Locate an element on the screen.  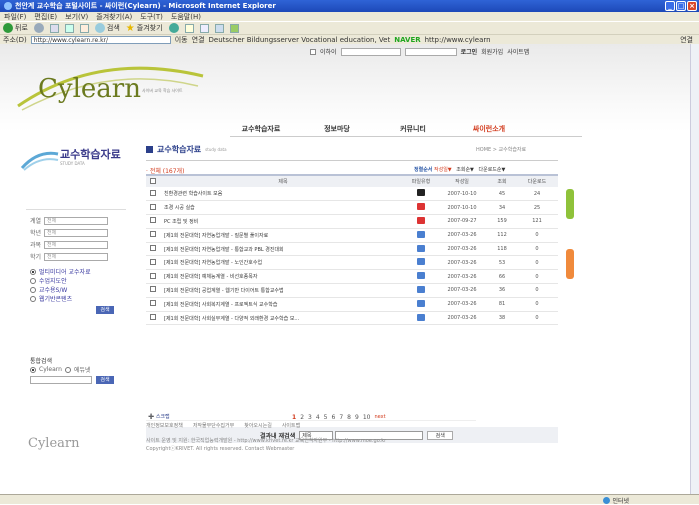
menu-favorites: 즐겨찾기(A) is located at coordinates (114, 17).